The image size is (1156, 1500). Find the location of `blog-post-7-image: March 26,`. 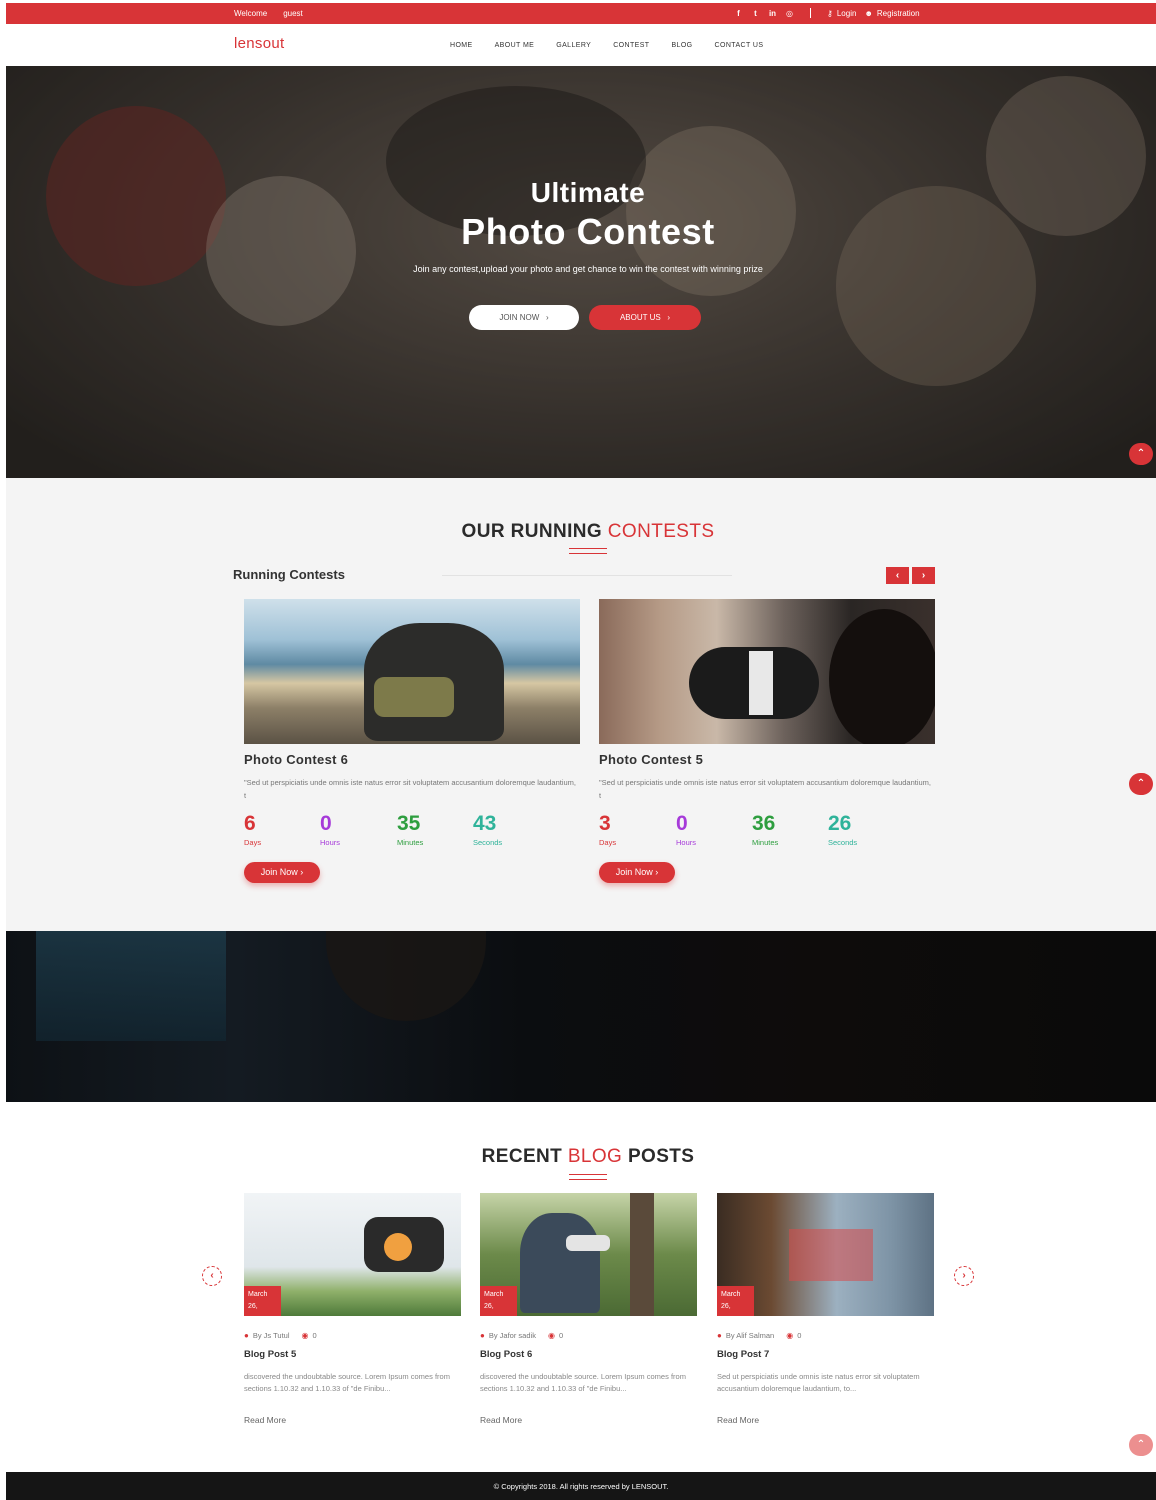

blog-post-7-image: March 26, is located at coordinates (825, 1254).